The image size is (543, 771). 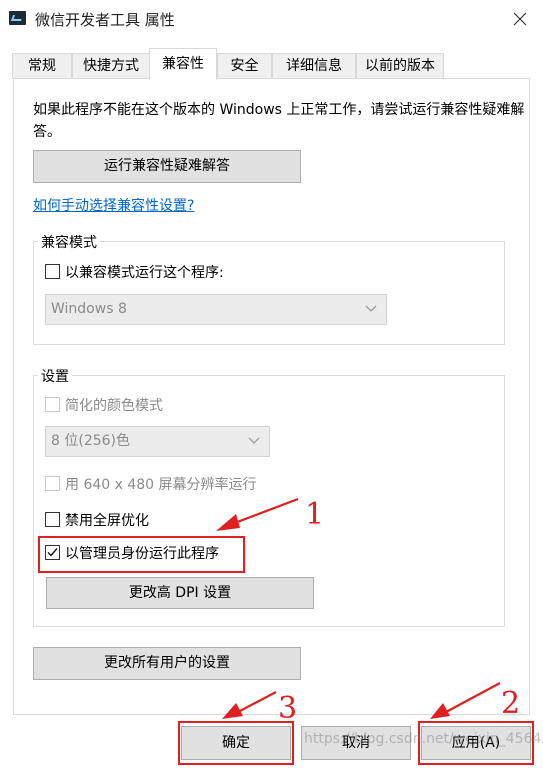 I want to click on tab-strip: 常规 快捷方式 兼容性 安全 详细信息 以前的版本, so click(x=271, y=64).